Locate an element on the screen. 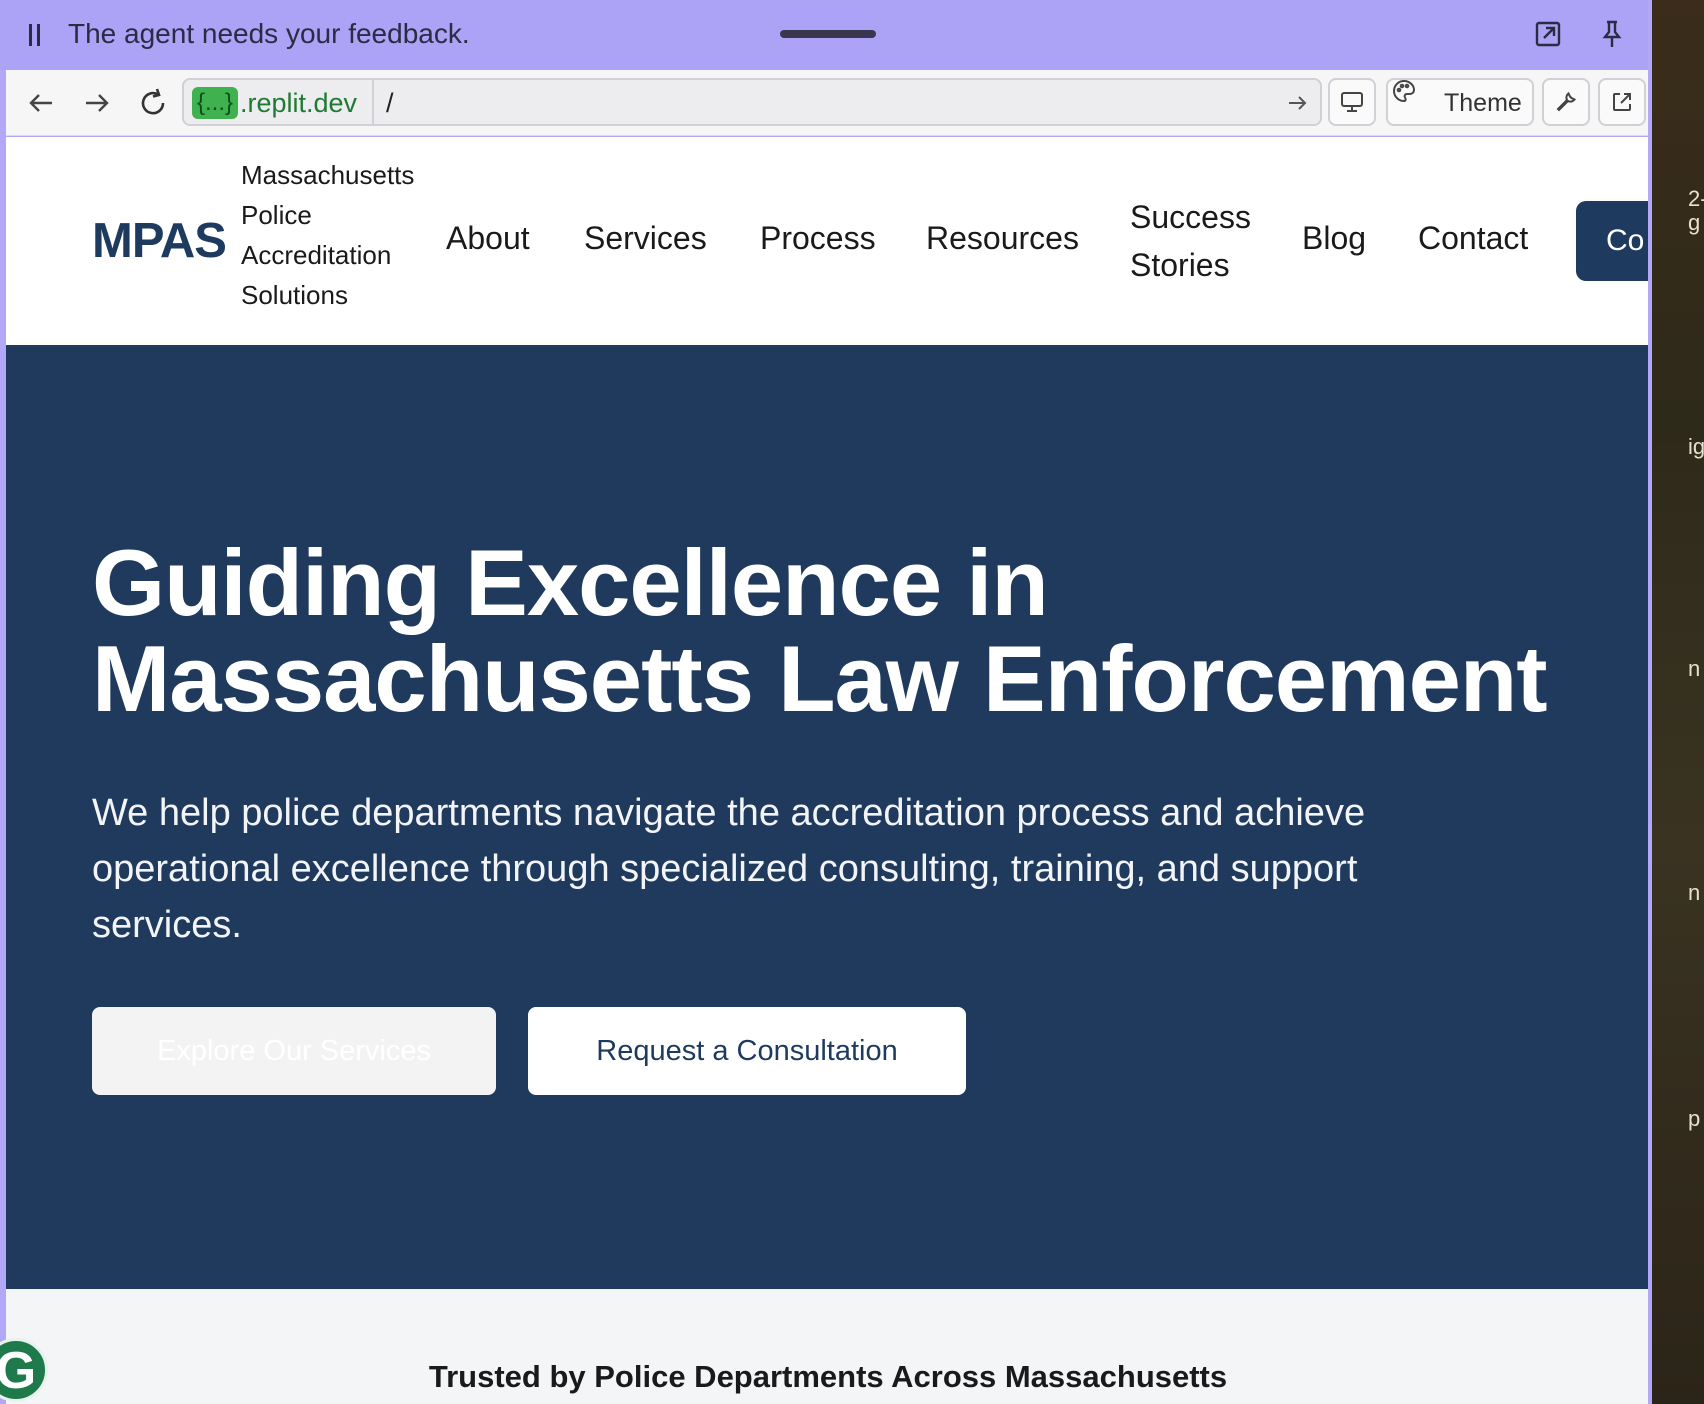 The height and width of the screenshot is (1404, 1704). devtools-button is located at coordinates (1566, 102).